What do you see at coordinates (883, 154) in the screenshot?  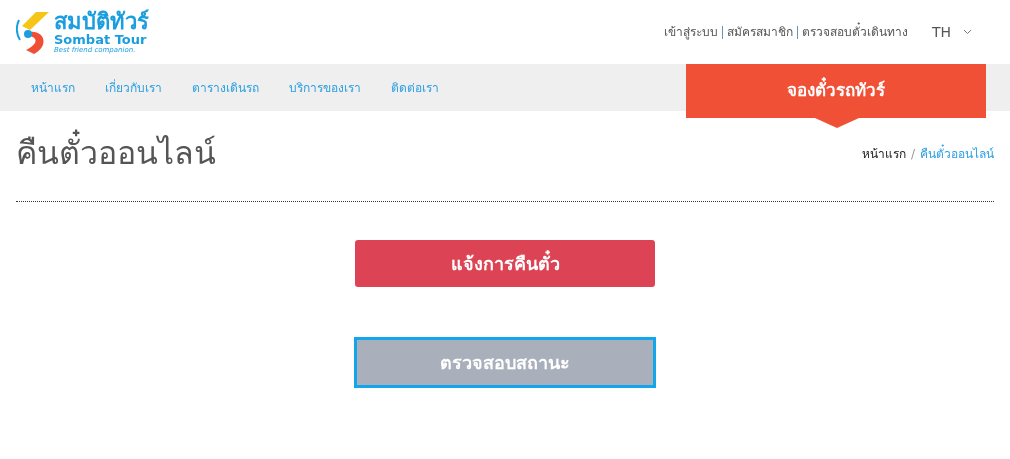 I see `breadcrumb-link: หน้าแรก` at bounding box center [883, 154].